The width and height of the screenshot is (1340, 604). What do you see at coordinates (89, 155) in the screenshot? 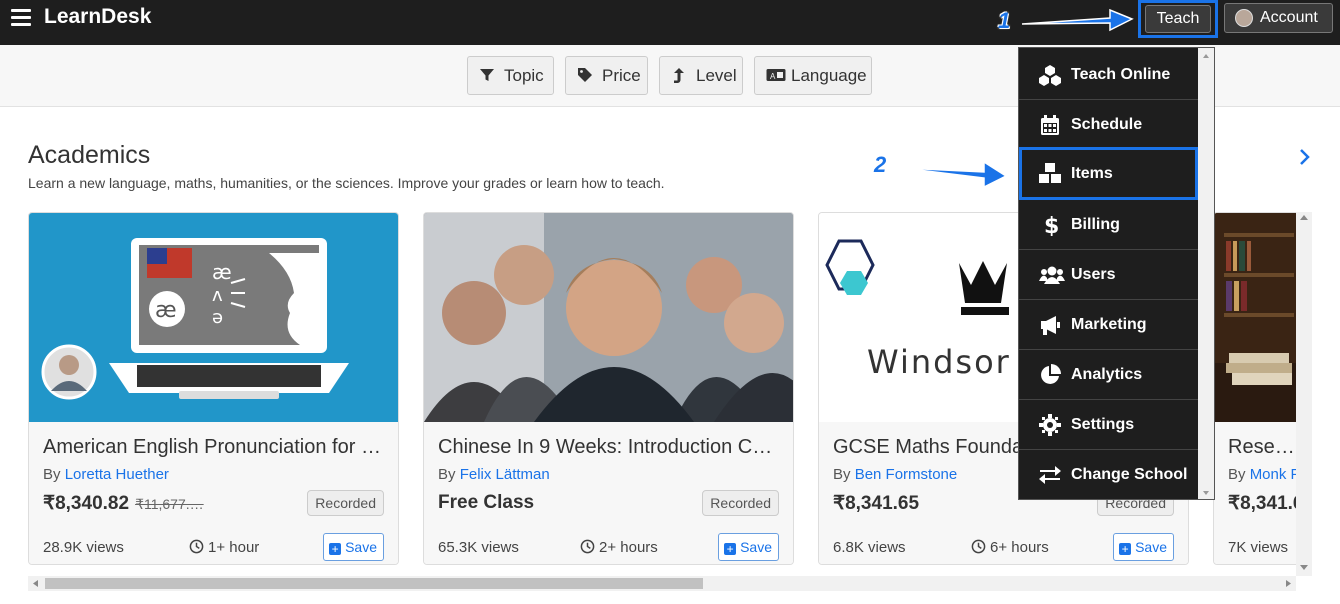
I see `section-title: Academics` at bounding box center [89, 155].